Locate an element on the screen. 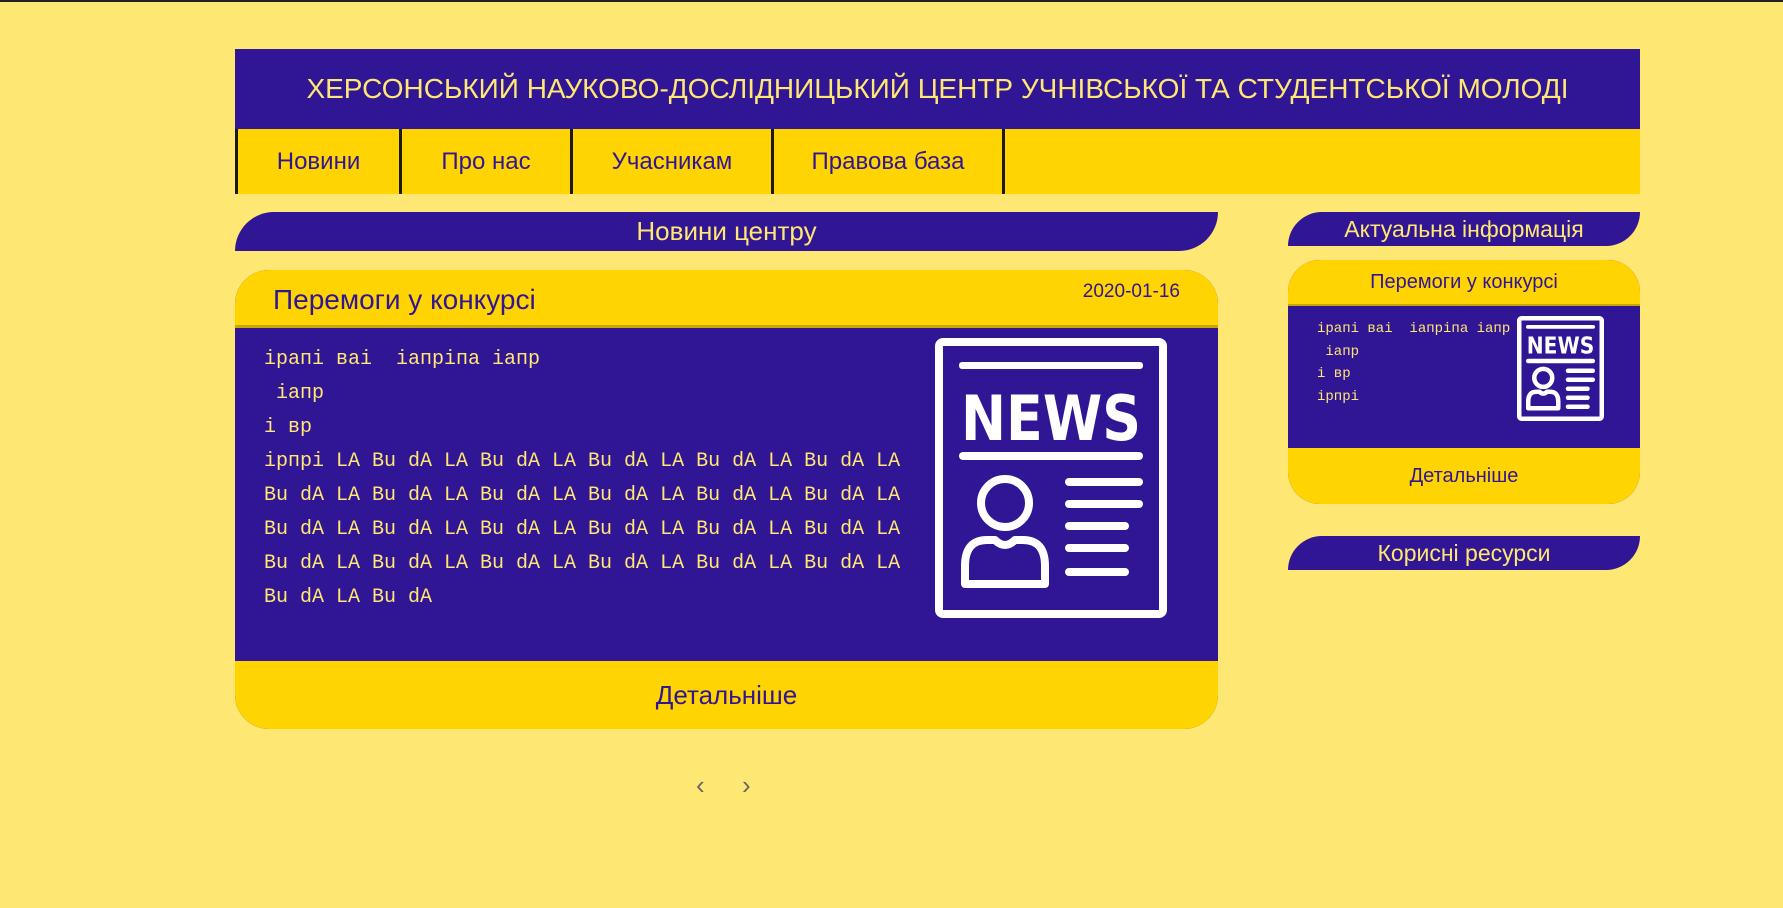 This screenshot has width=1783, height=908. sidebar-section-title-text: Актуальна інформація is located at coordinates (1464, 228).